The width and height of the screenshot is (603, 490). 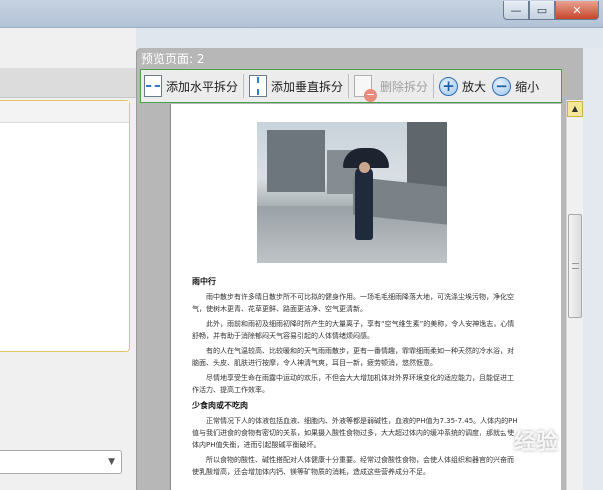 What do you see at coordinates (474, 86) in the screenshot?
I see `zoom-in-label: 放大` at bounding box center [474, 86].